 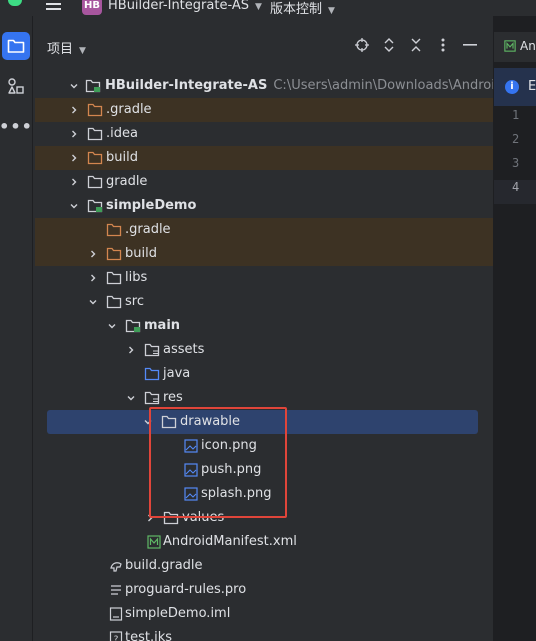 I want to click on panel-header: 项目 ▼, so click(x=263, y=45).